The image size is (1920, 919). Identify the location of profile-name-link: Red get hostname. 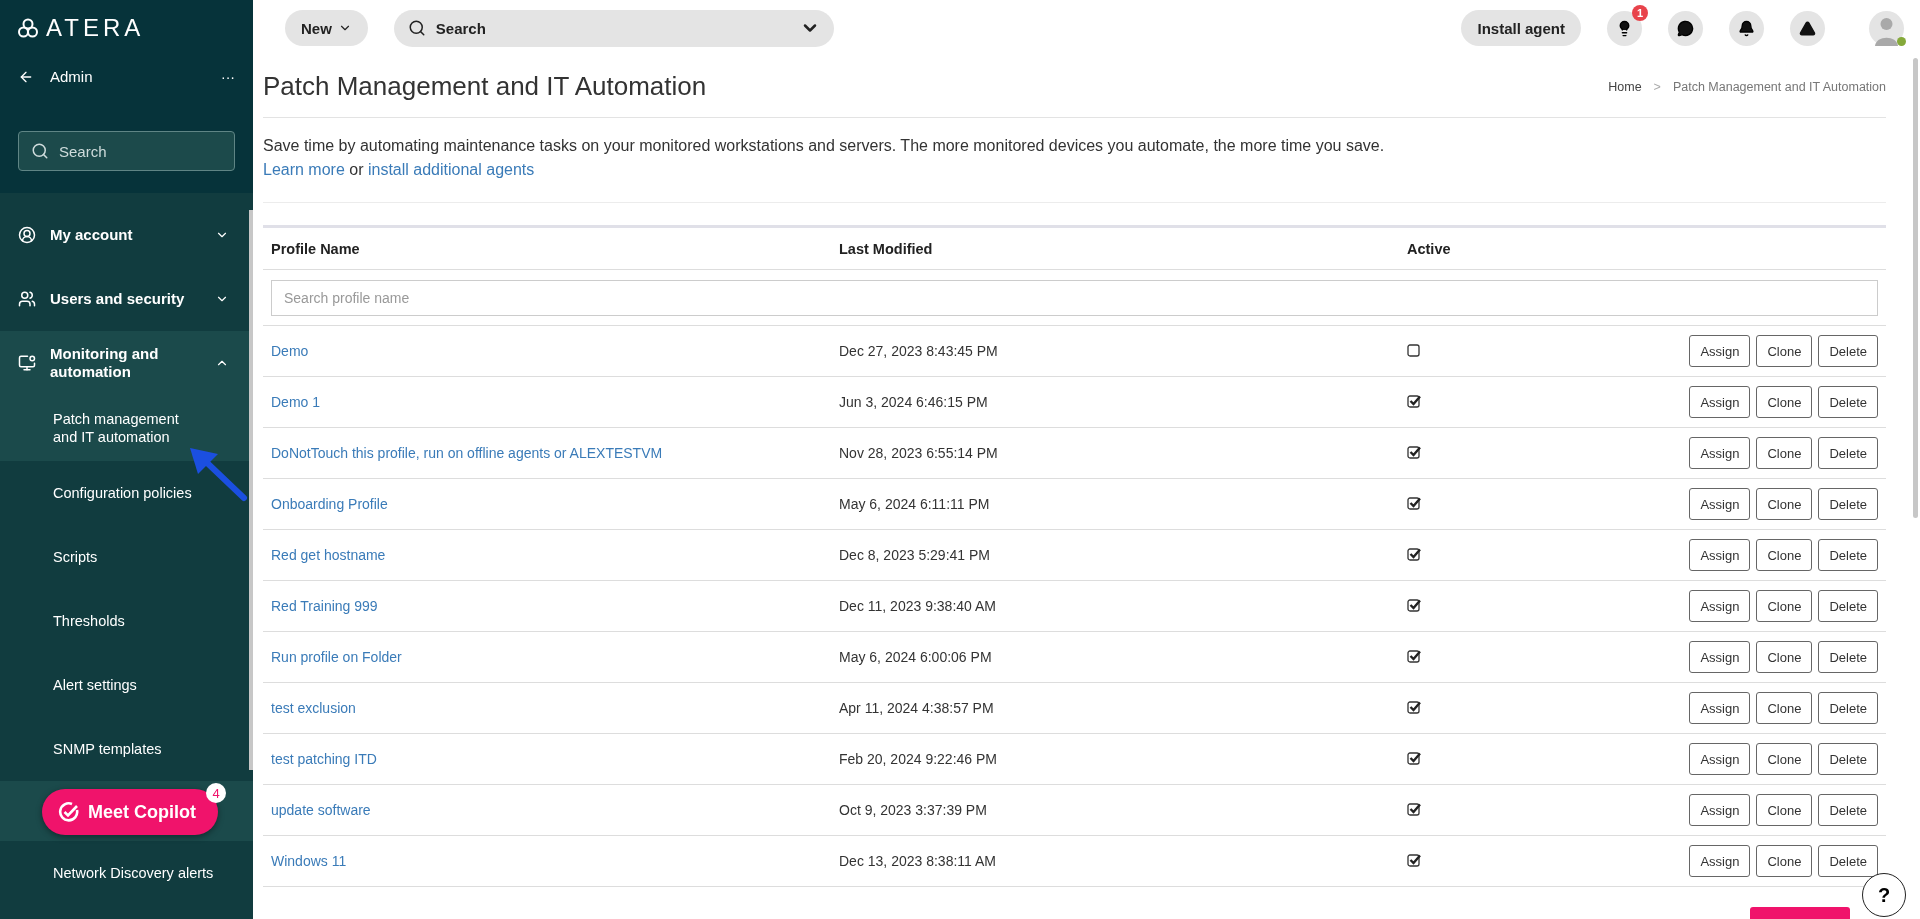
(328, 555).